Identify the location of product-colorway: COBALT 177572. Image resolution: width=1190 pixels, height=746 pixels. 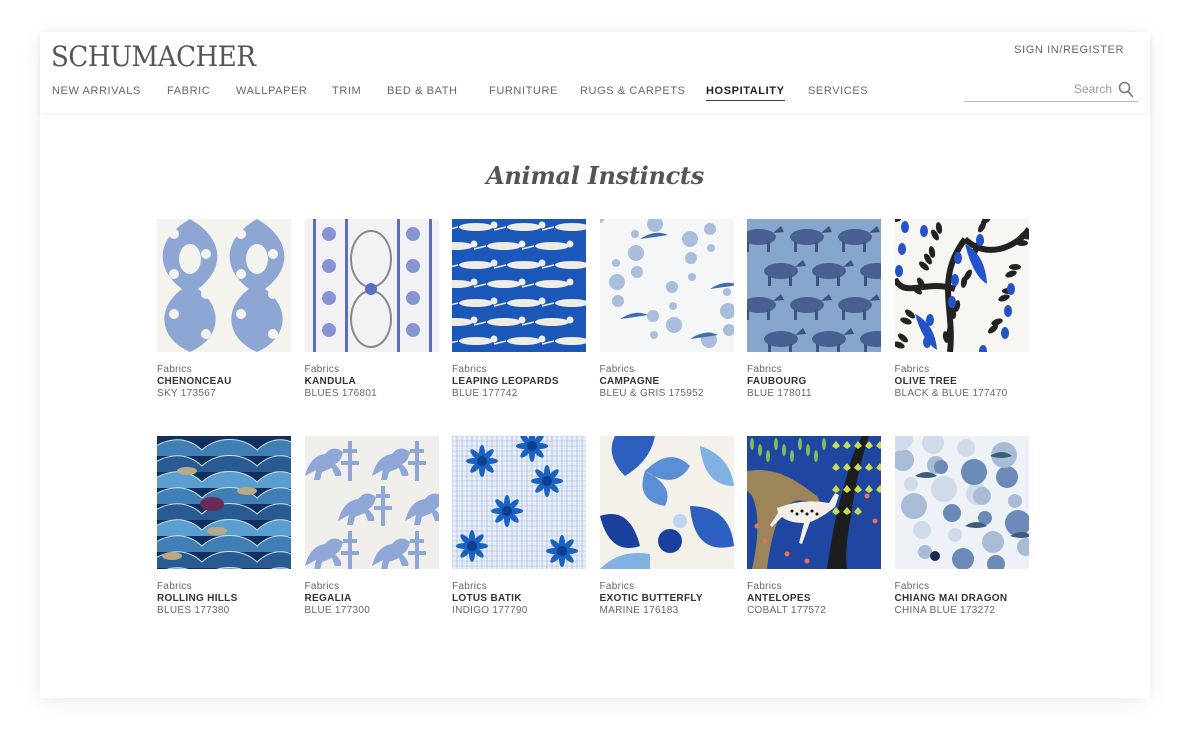
(787, 610).